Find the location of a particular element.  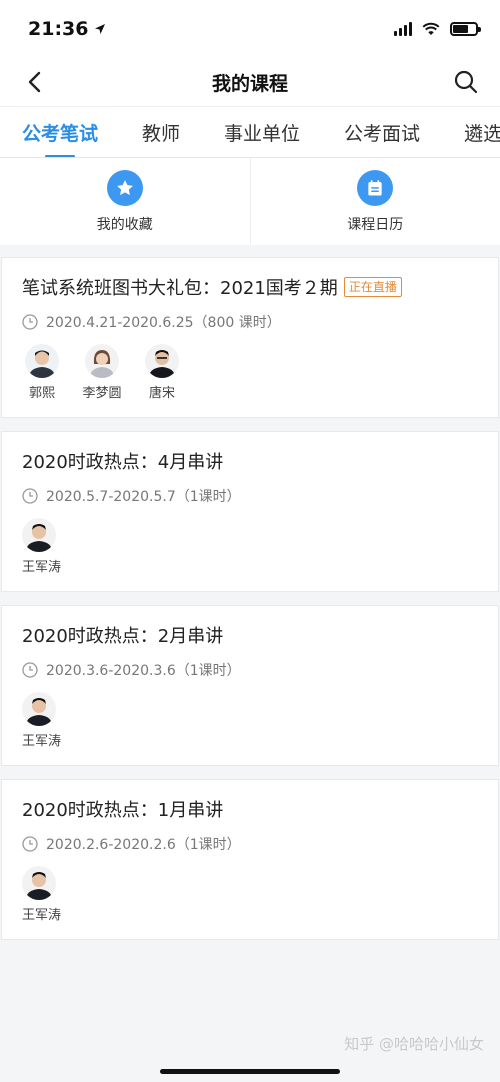

course-time: 2020.5.7-2020.5.7（1课时） is located at coordinates (143, 497).